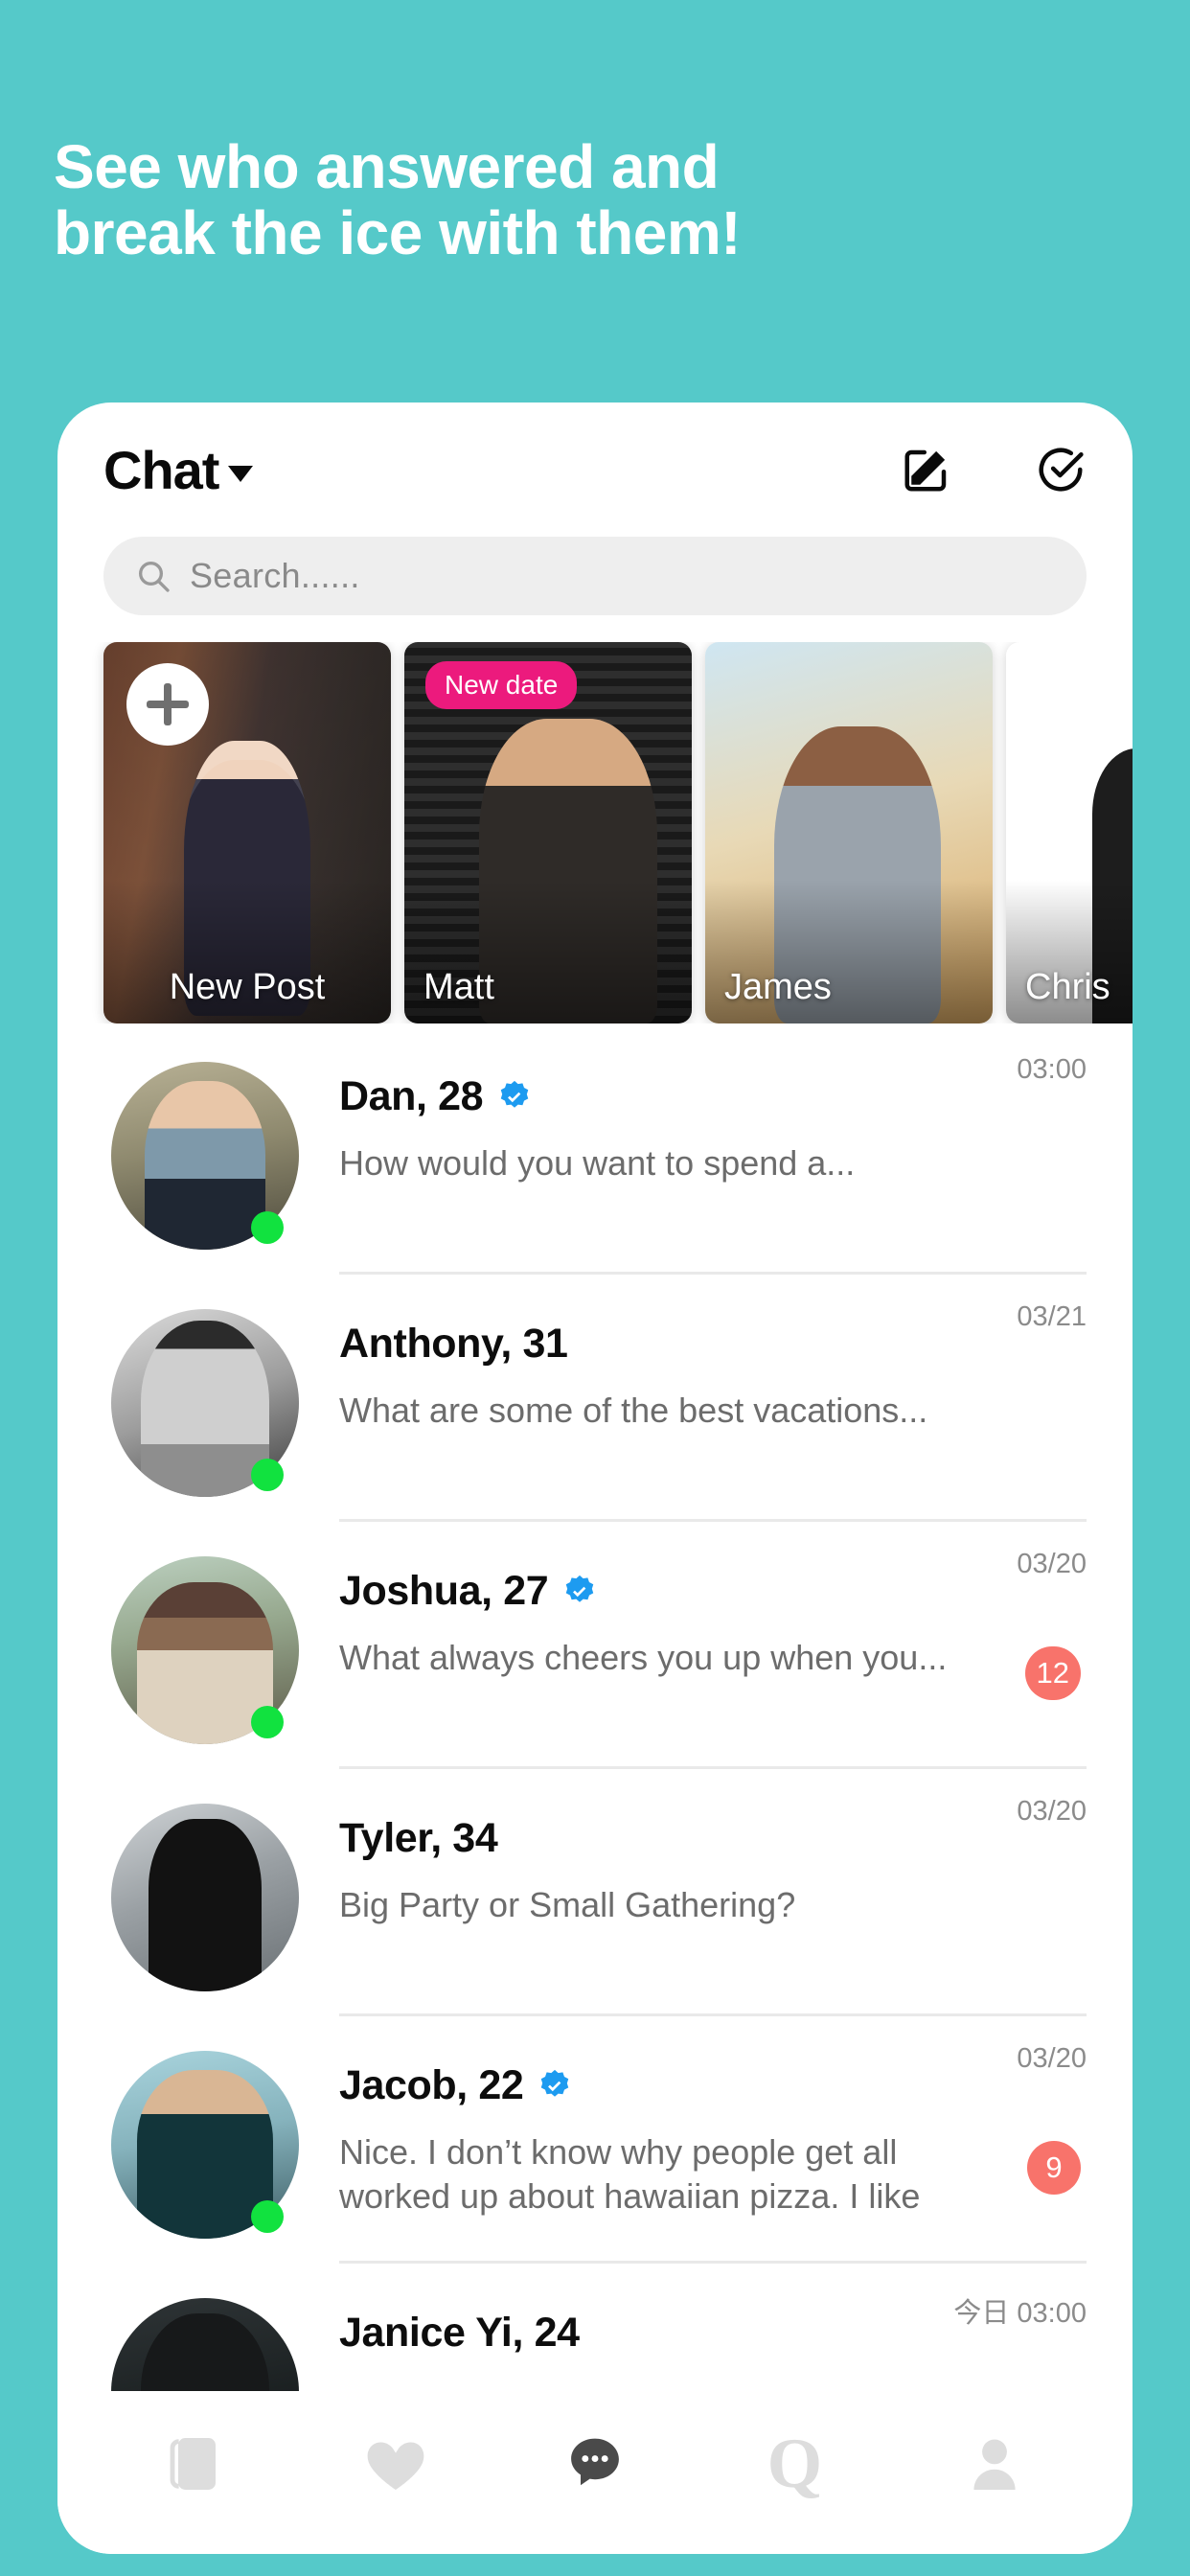 The width and height of the screenshot is (1190, 2576). I want to click on compose-button, so click(927, 469).